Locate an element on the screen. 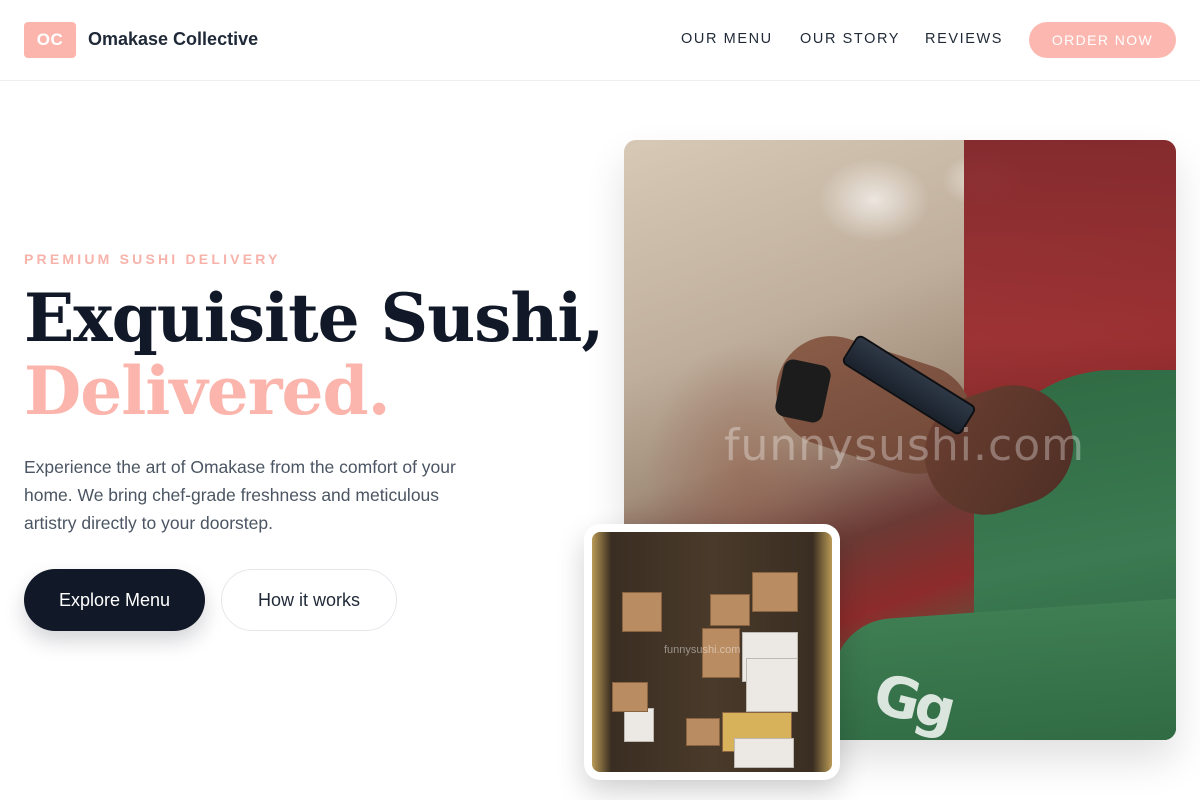 The image size is (1200, 800). hero-eyebrow: PREMIUM SUSHI DELIVERY is located at coordinates (152, 259).